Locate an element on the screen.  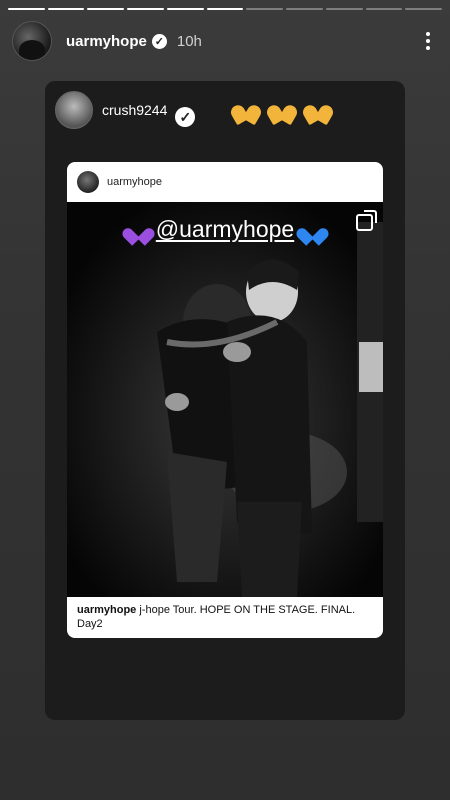
story-progress-bar is located at coordinates (225, 9).